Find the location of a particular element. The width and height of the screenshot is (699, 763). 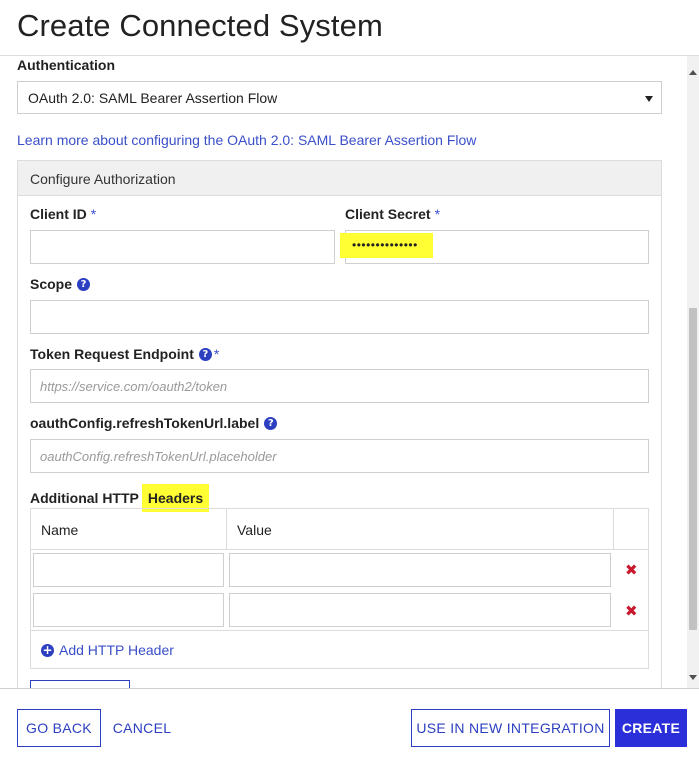

page-title: Create Connected System is located at coordinates (200, 25).